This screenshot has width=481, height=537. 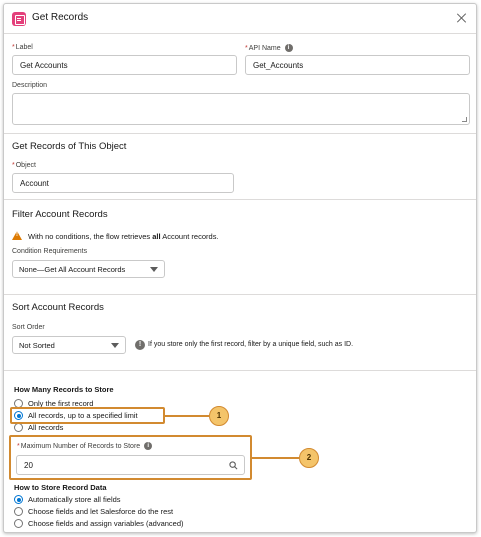 What do you see at coordinates (123, 183) in the screenshot?
I see `object-input: Account` at bounding box center [123, 183].